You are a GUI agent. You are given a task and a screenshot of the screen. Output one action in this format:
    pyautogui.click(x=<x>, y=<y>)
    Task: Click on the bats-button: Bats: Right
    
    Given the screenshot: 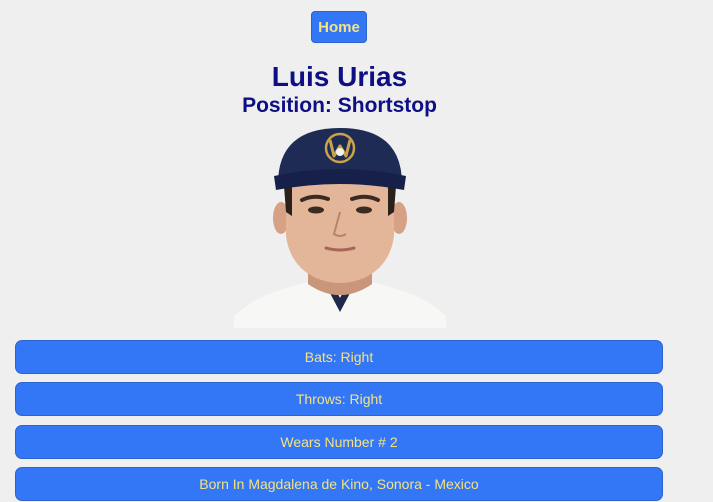 What is the action you would take?
    pyautogui.click(x=339, y=357)
    